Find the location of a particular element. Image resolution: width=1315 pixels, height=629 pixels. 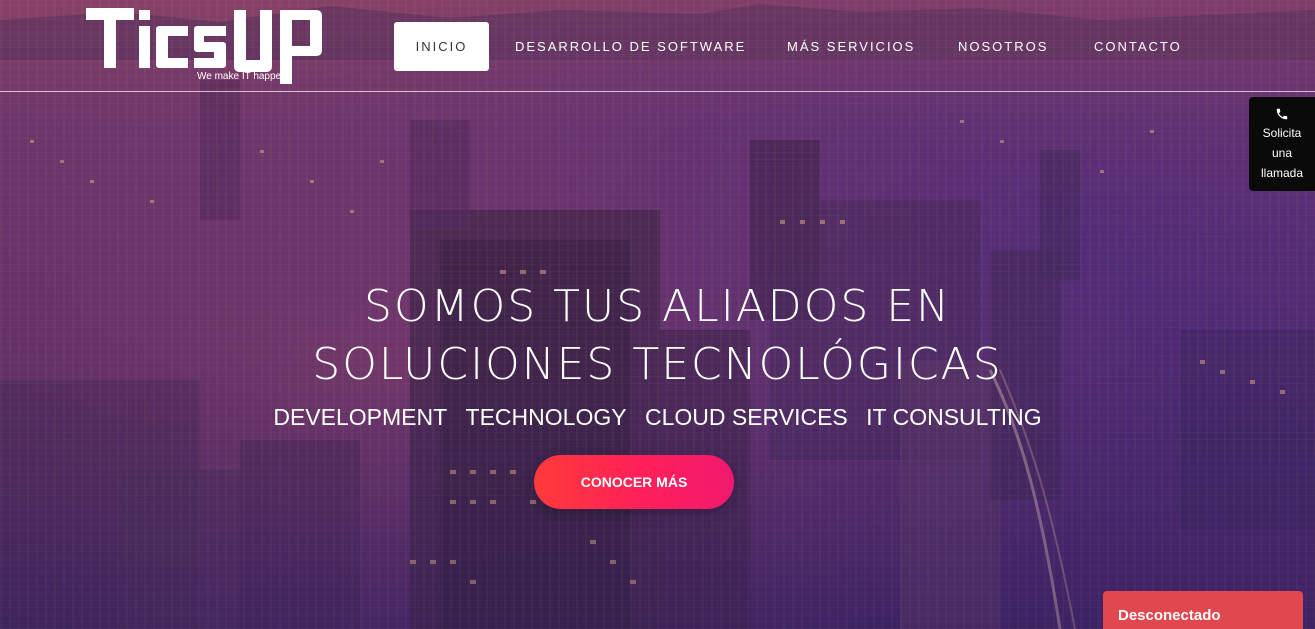

service-development: DEVELOPMENT is located at coordinates (360, 417).